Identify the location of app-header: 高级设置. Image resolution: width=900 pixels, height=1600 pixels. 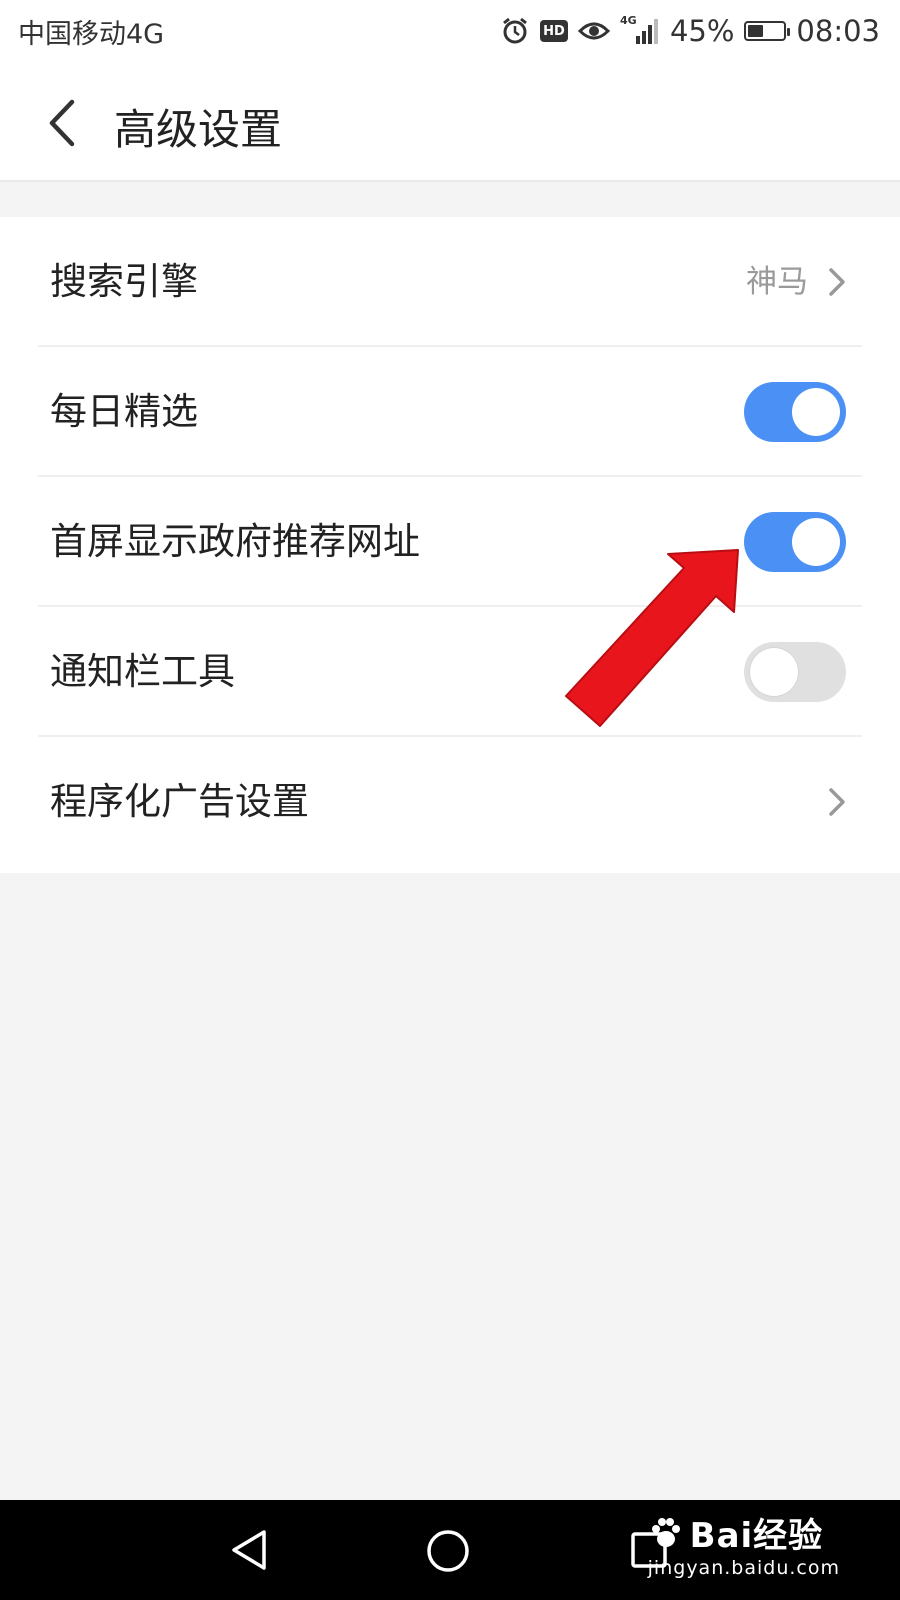
(450, 122).